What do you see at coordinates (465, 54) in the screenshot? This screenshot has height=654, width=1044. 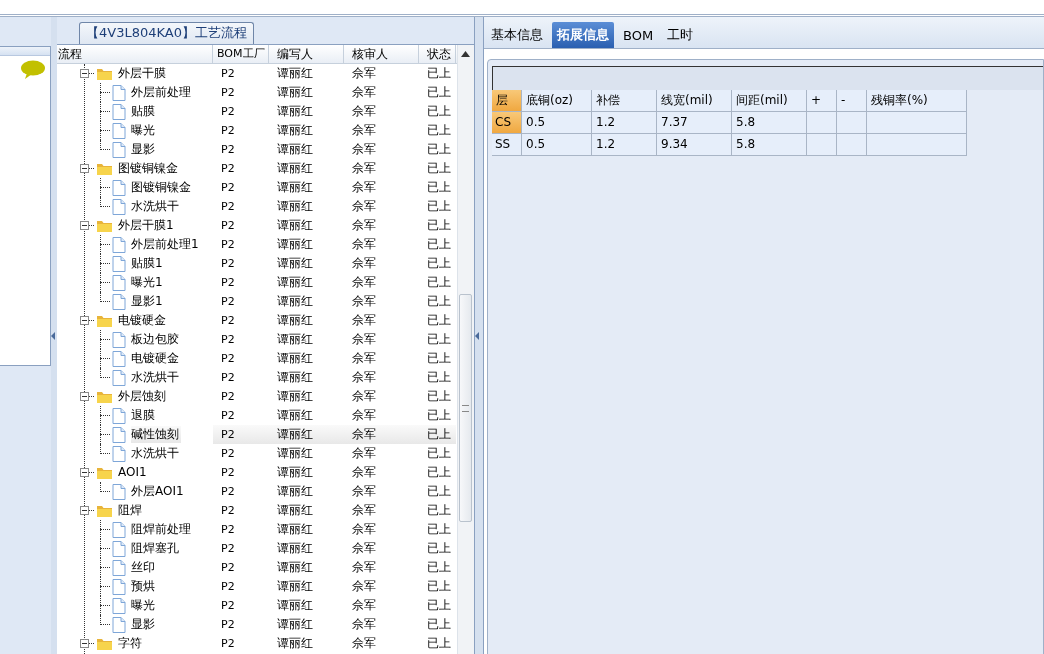 I see `scroll-up-icon` at bounding box center [465, 54].